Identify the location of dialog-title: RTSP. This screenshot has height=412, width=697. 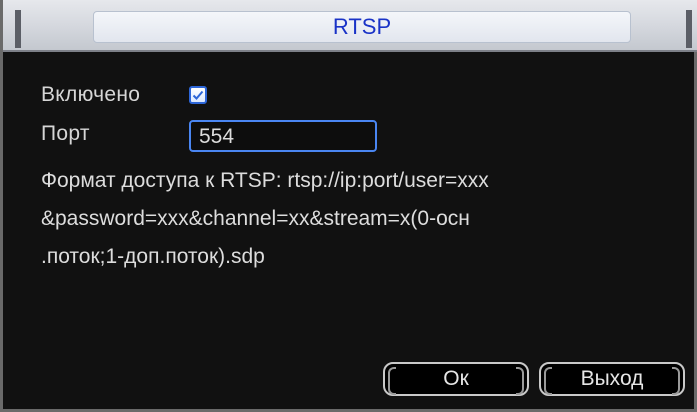
(362, 27).